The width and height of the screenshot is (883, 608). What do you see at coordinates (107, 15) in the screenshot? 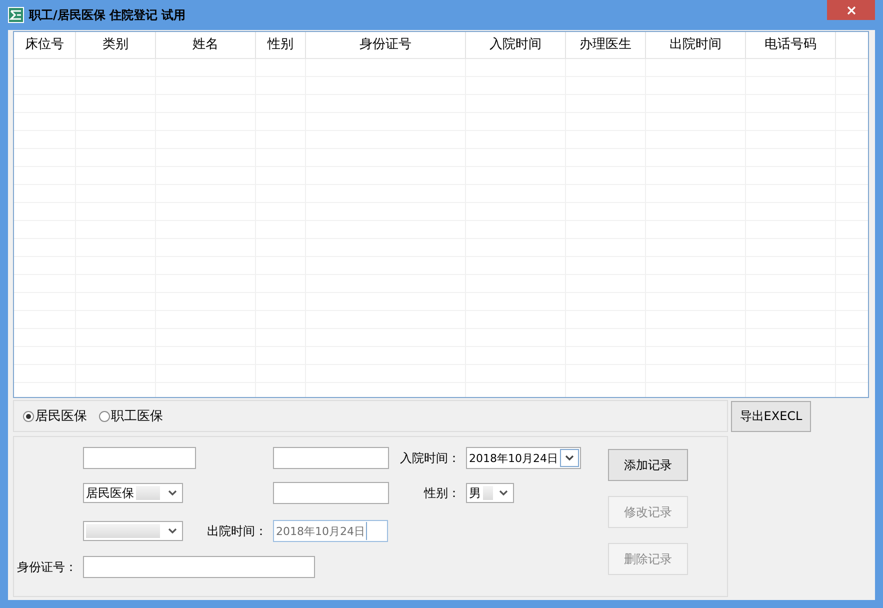
I see `window-title: 职工/居民医保 住院登记 试用` at bounding box center [107, 15].